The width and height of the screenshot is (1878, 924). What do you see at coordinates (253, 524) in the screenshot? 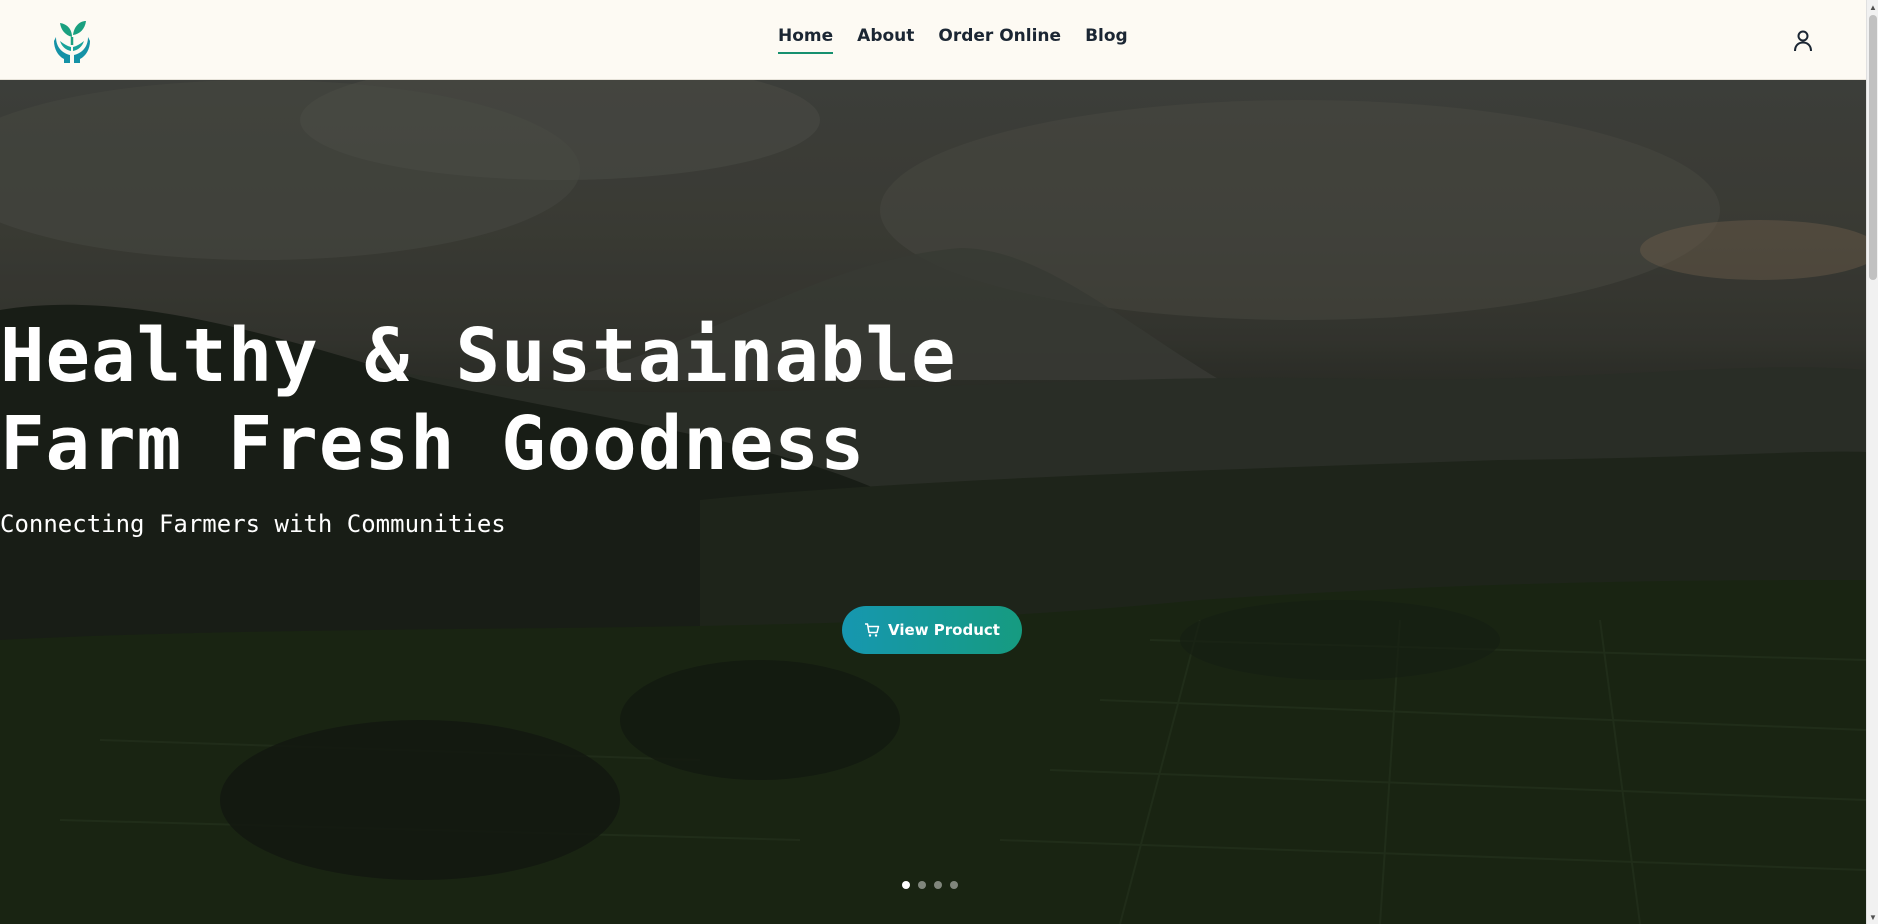
I see `hero-subtitle: Connecting Farmers with Communities` at bounding box center [253, 524].